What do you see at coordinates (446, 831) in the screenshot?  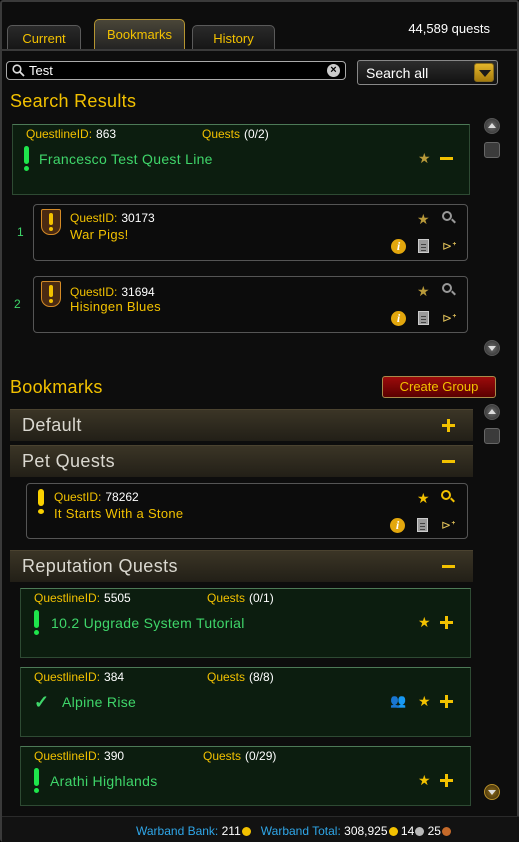 I see `copper-coin-icon` at bounding box center [446, 831].